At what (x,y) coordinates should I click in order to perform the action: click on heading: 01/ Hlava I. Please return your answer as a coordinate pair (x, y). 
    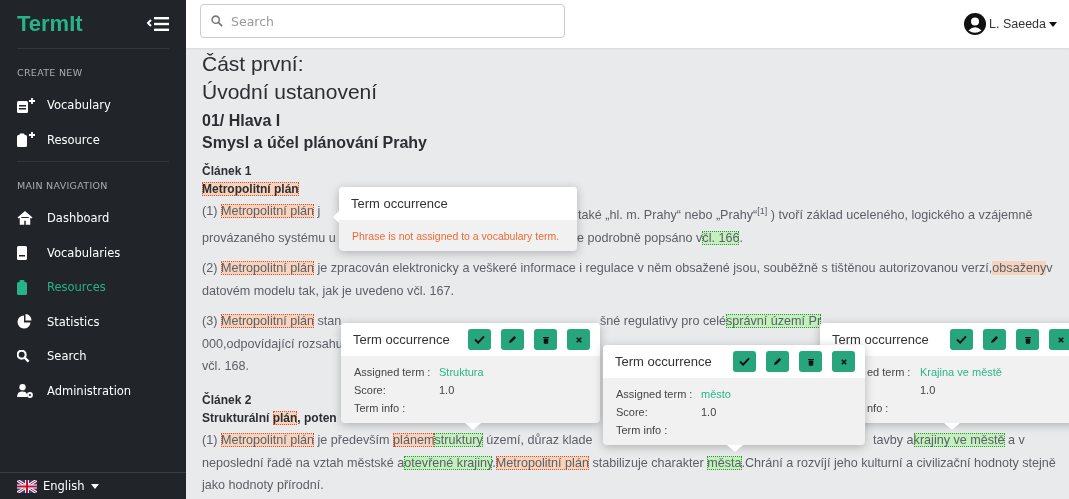
    Looking at the image, I should click on (241, 120).